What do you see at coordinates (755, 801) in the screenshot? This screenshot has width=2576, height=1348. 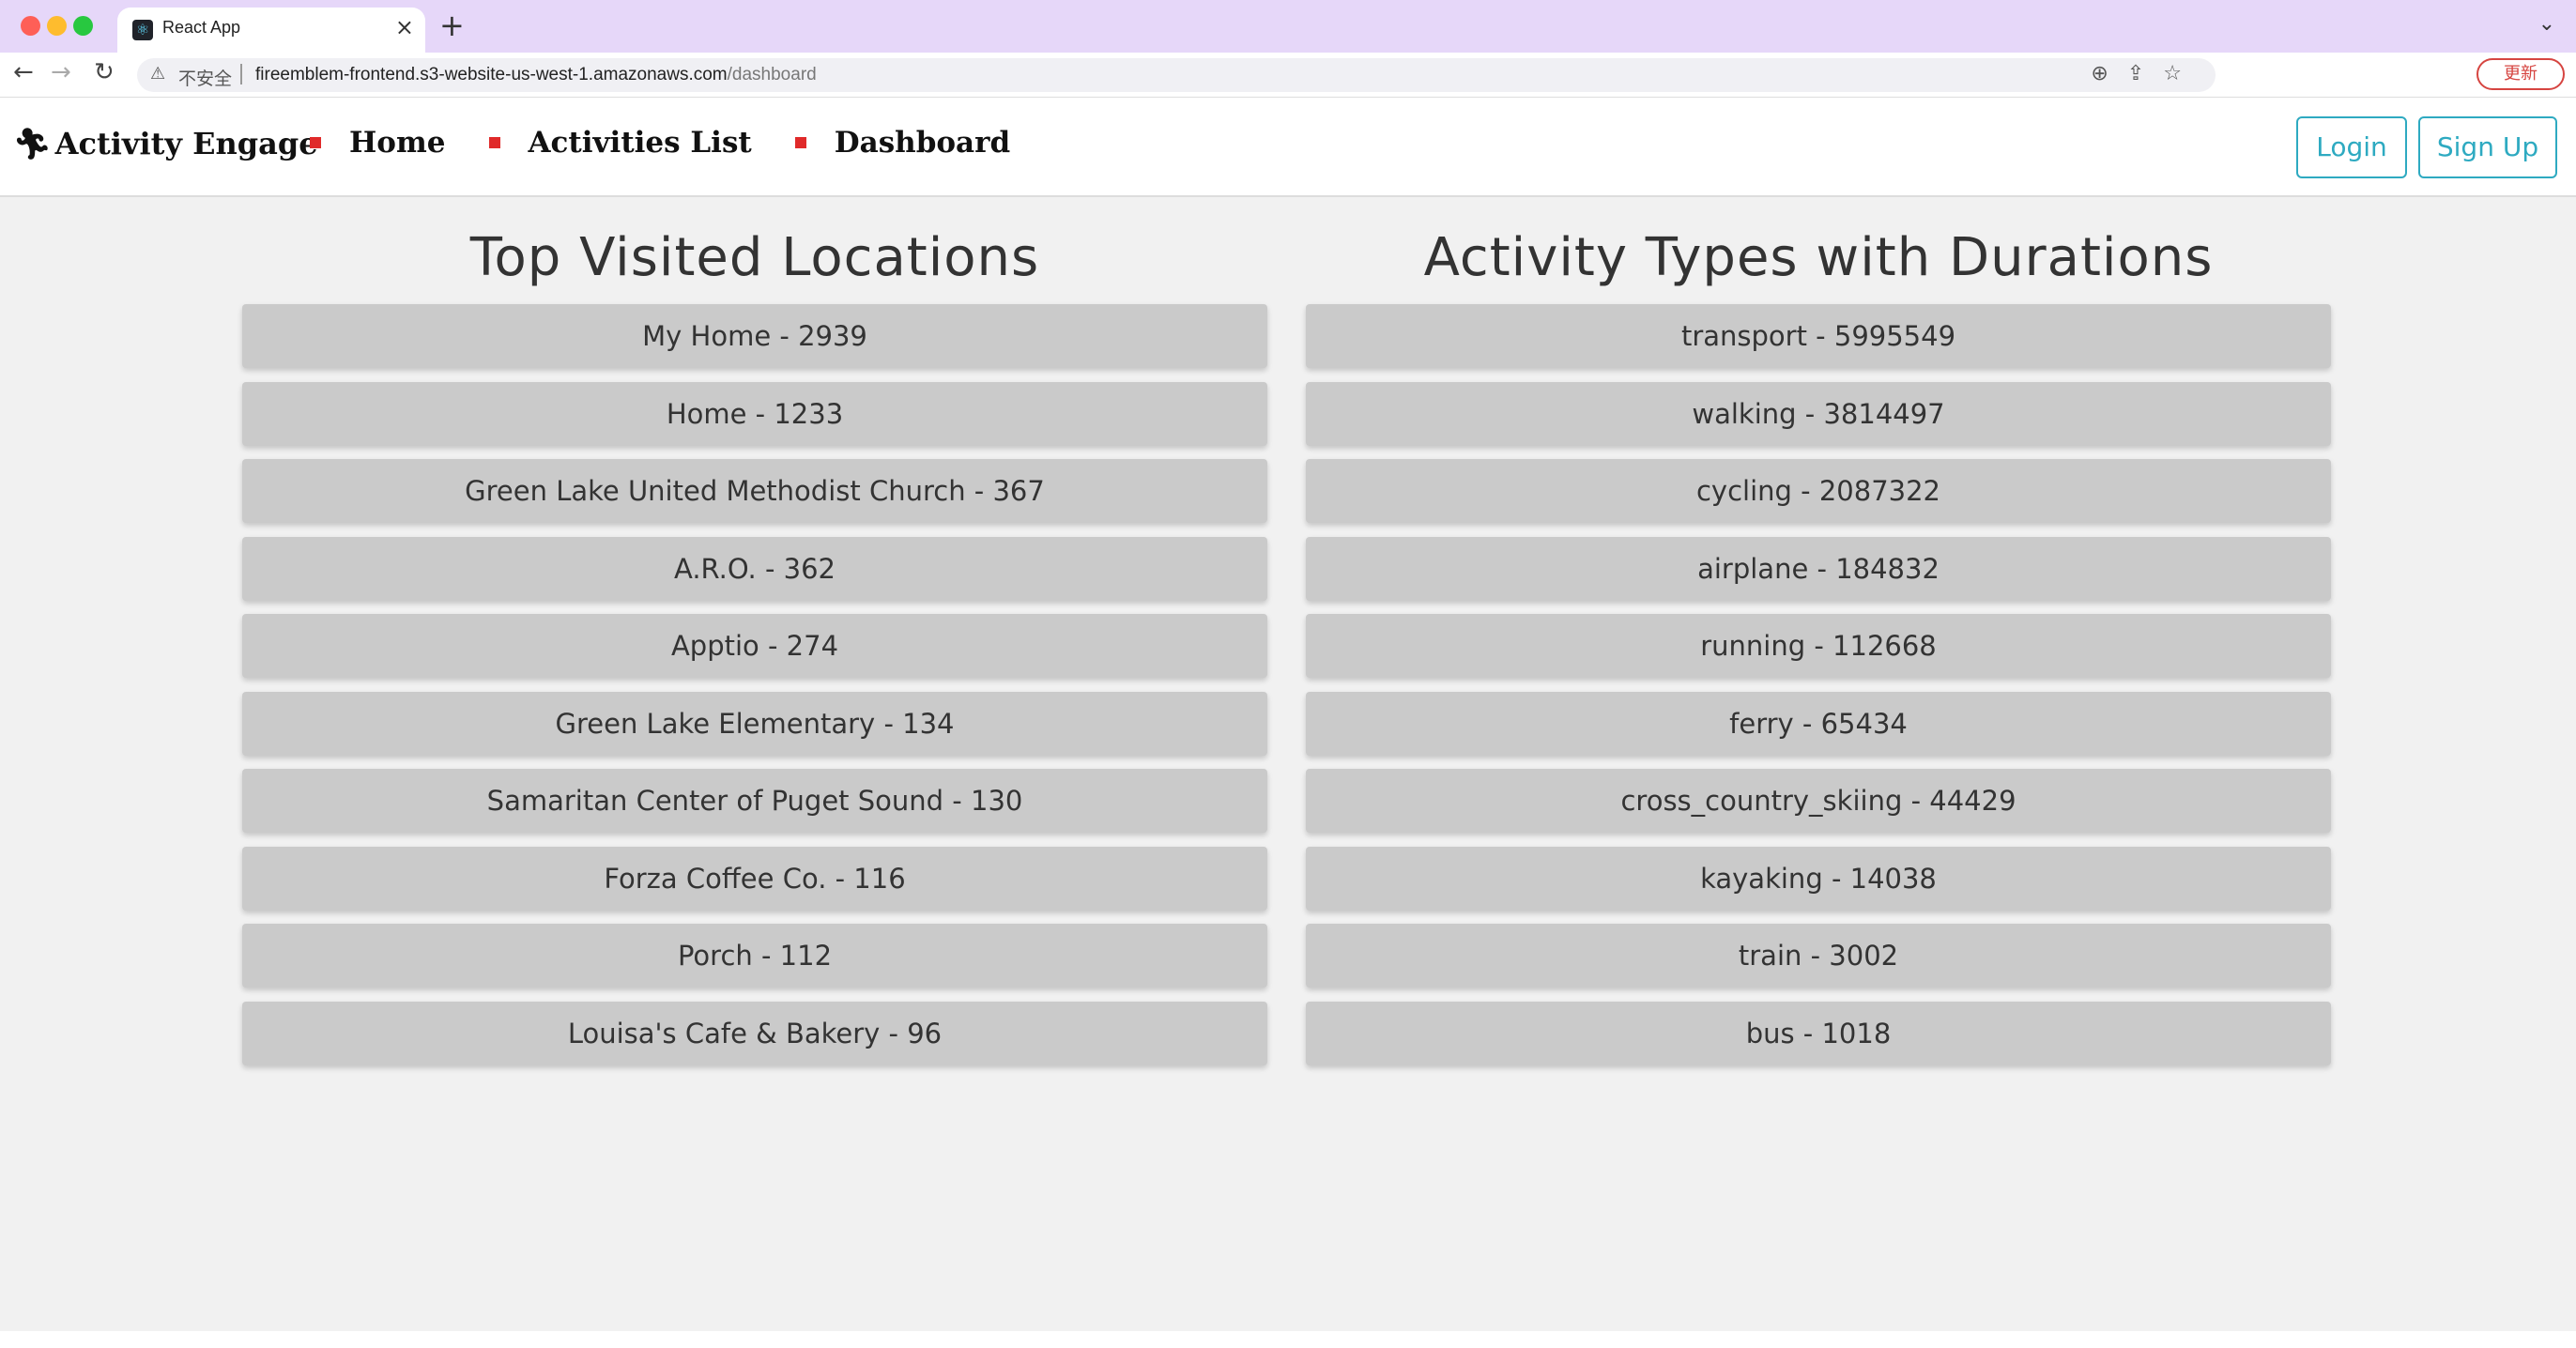 I see `location-item: Samaritan Center of Puget Sound - 130` at bounding box center [755, 801].